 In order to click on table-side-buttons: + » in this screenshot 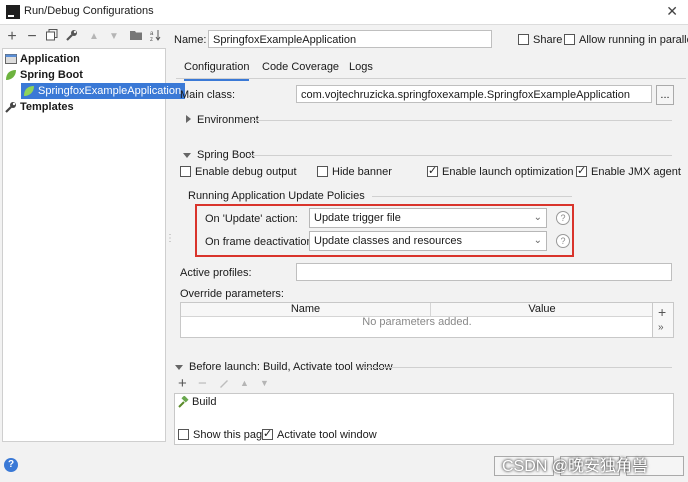, I will do `click(663, 320)`.